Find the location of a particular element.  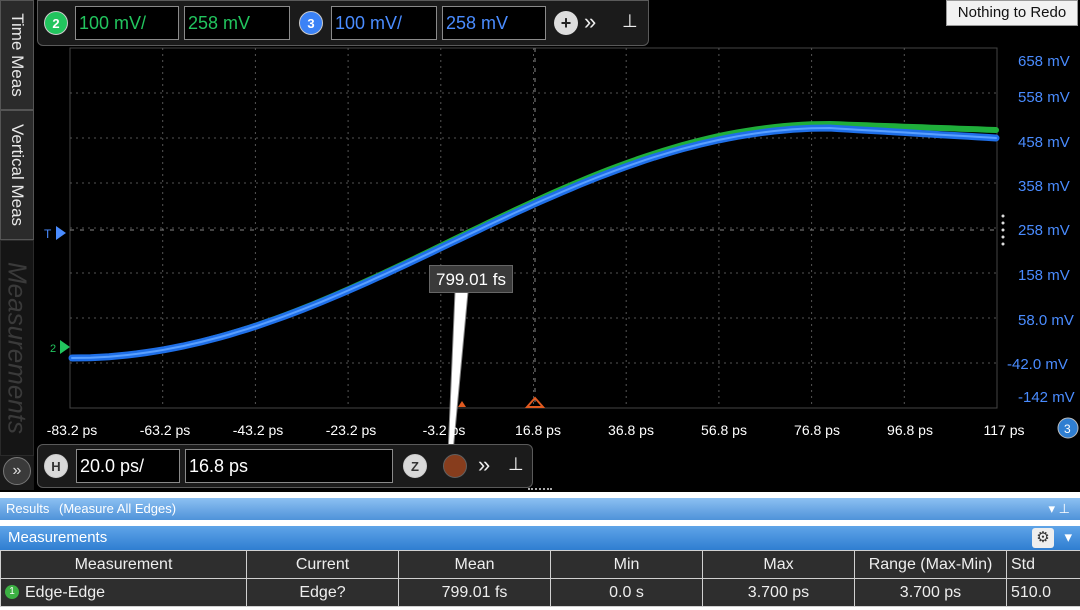

x-tick-label: 56.8 ps is located at coordinates (724, 430).